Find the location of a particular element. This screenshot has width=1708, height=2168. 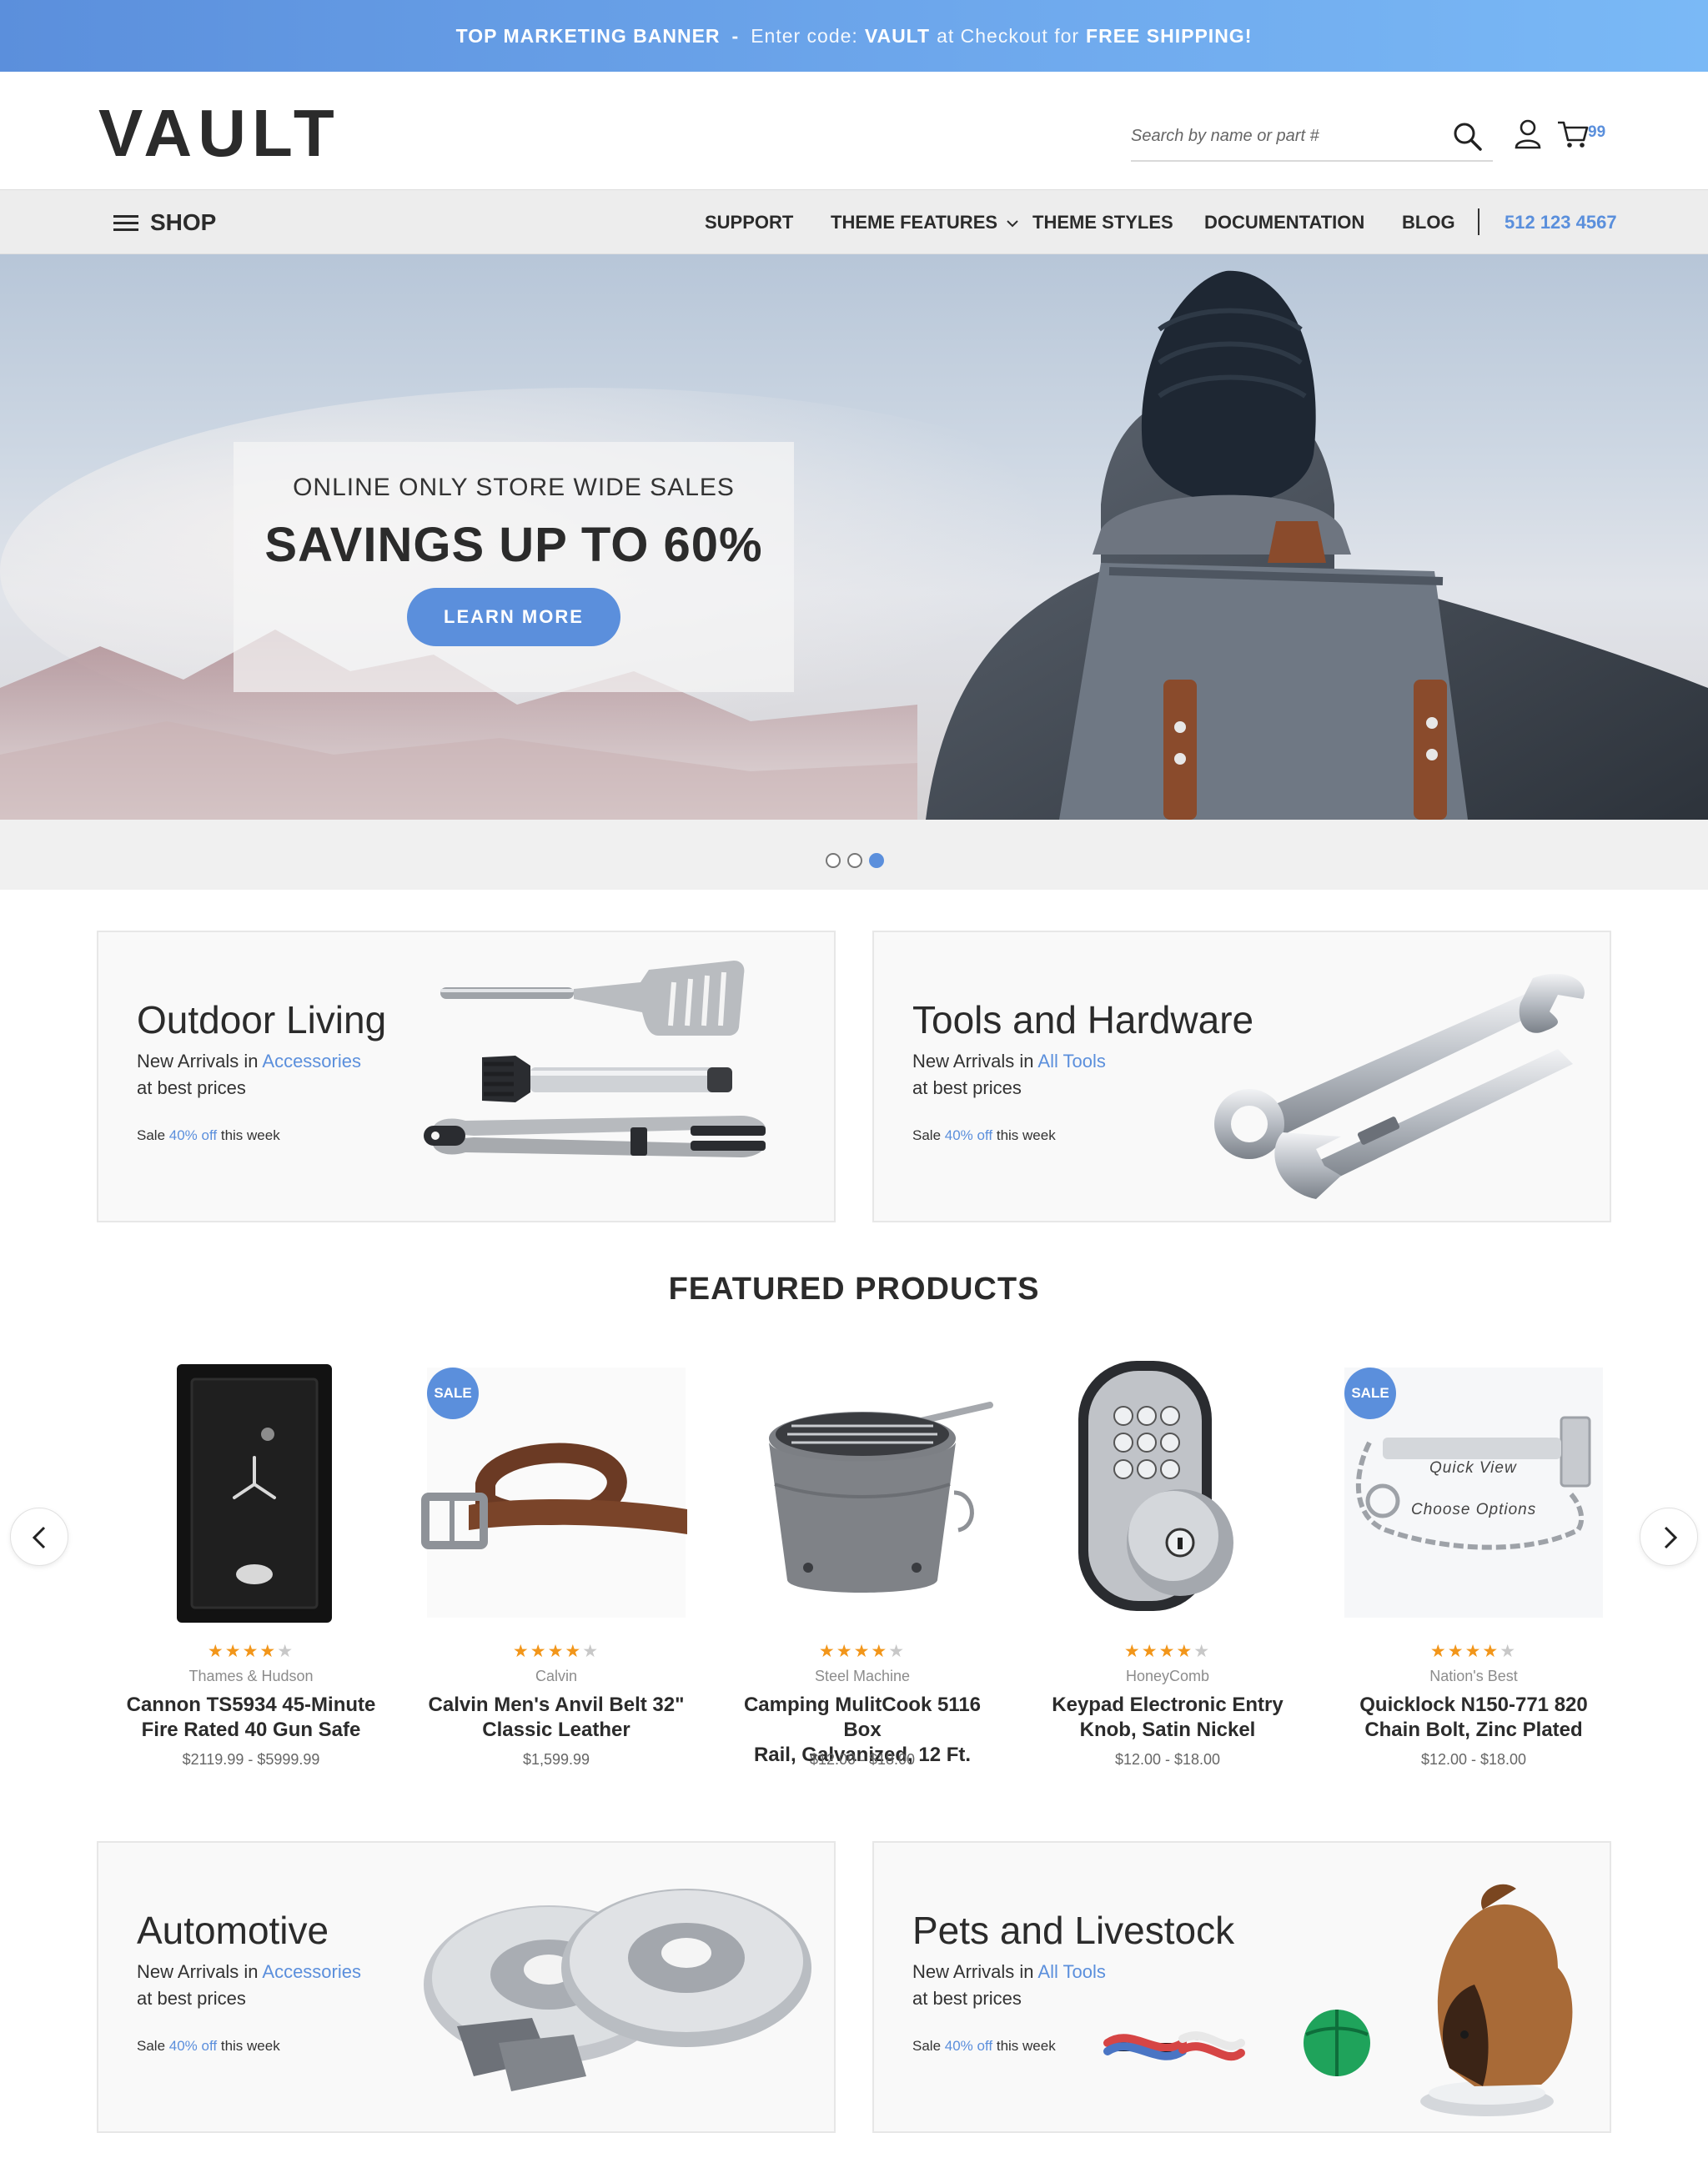

promo-link: All Tools is located at coordinates (1071, 1061).